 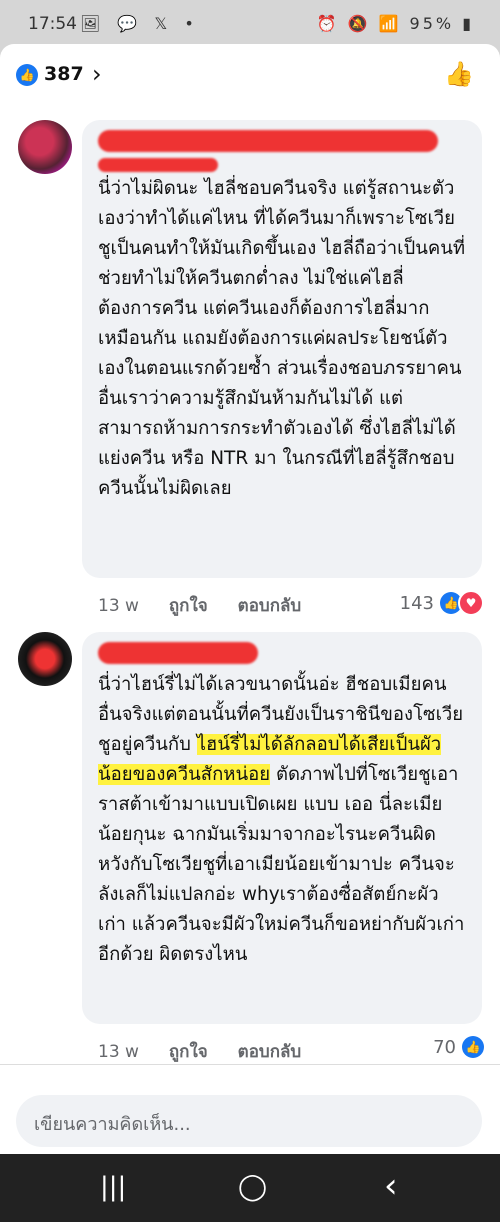 I want to click on chevron-right-icon: ›, so click(x=97, y=74).